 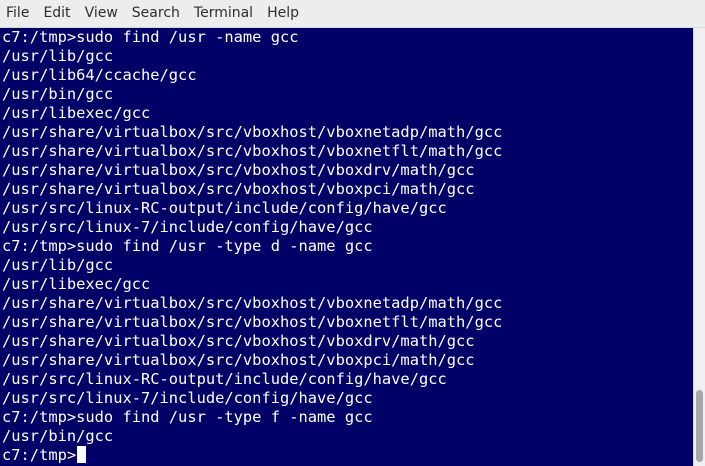 I want to click on terminal-line: c7:/tmp>sudo find /usr -name gcc, so click(x=150, y=37).